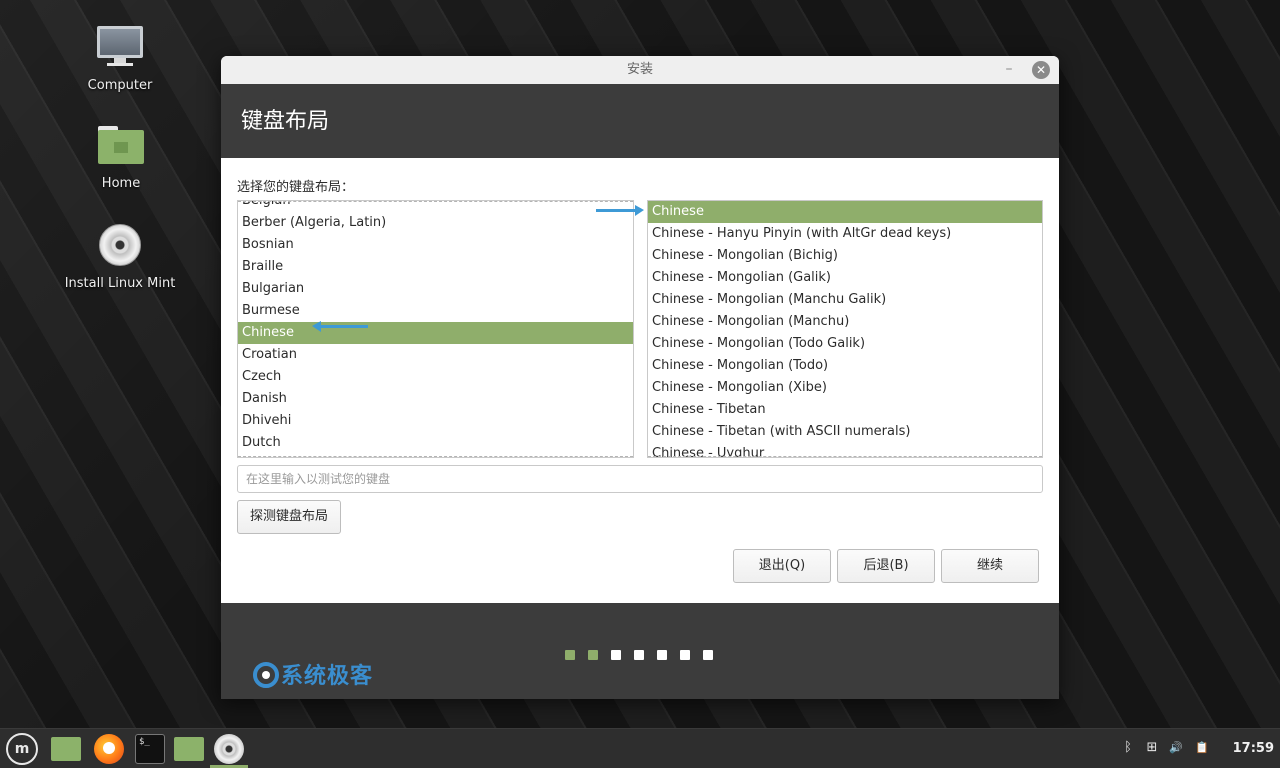 The image size is (1280, 768). What do you see at coordinates (435, 223) in the screenshot?
I see `list-item: Berber (Algeria, Latin)` at bounding box center [435, 223].